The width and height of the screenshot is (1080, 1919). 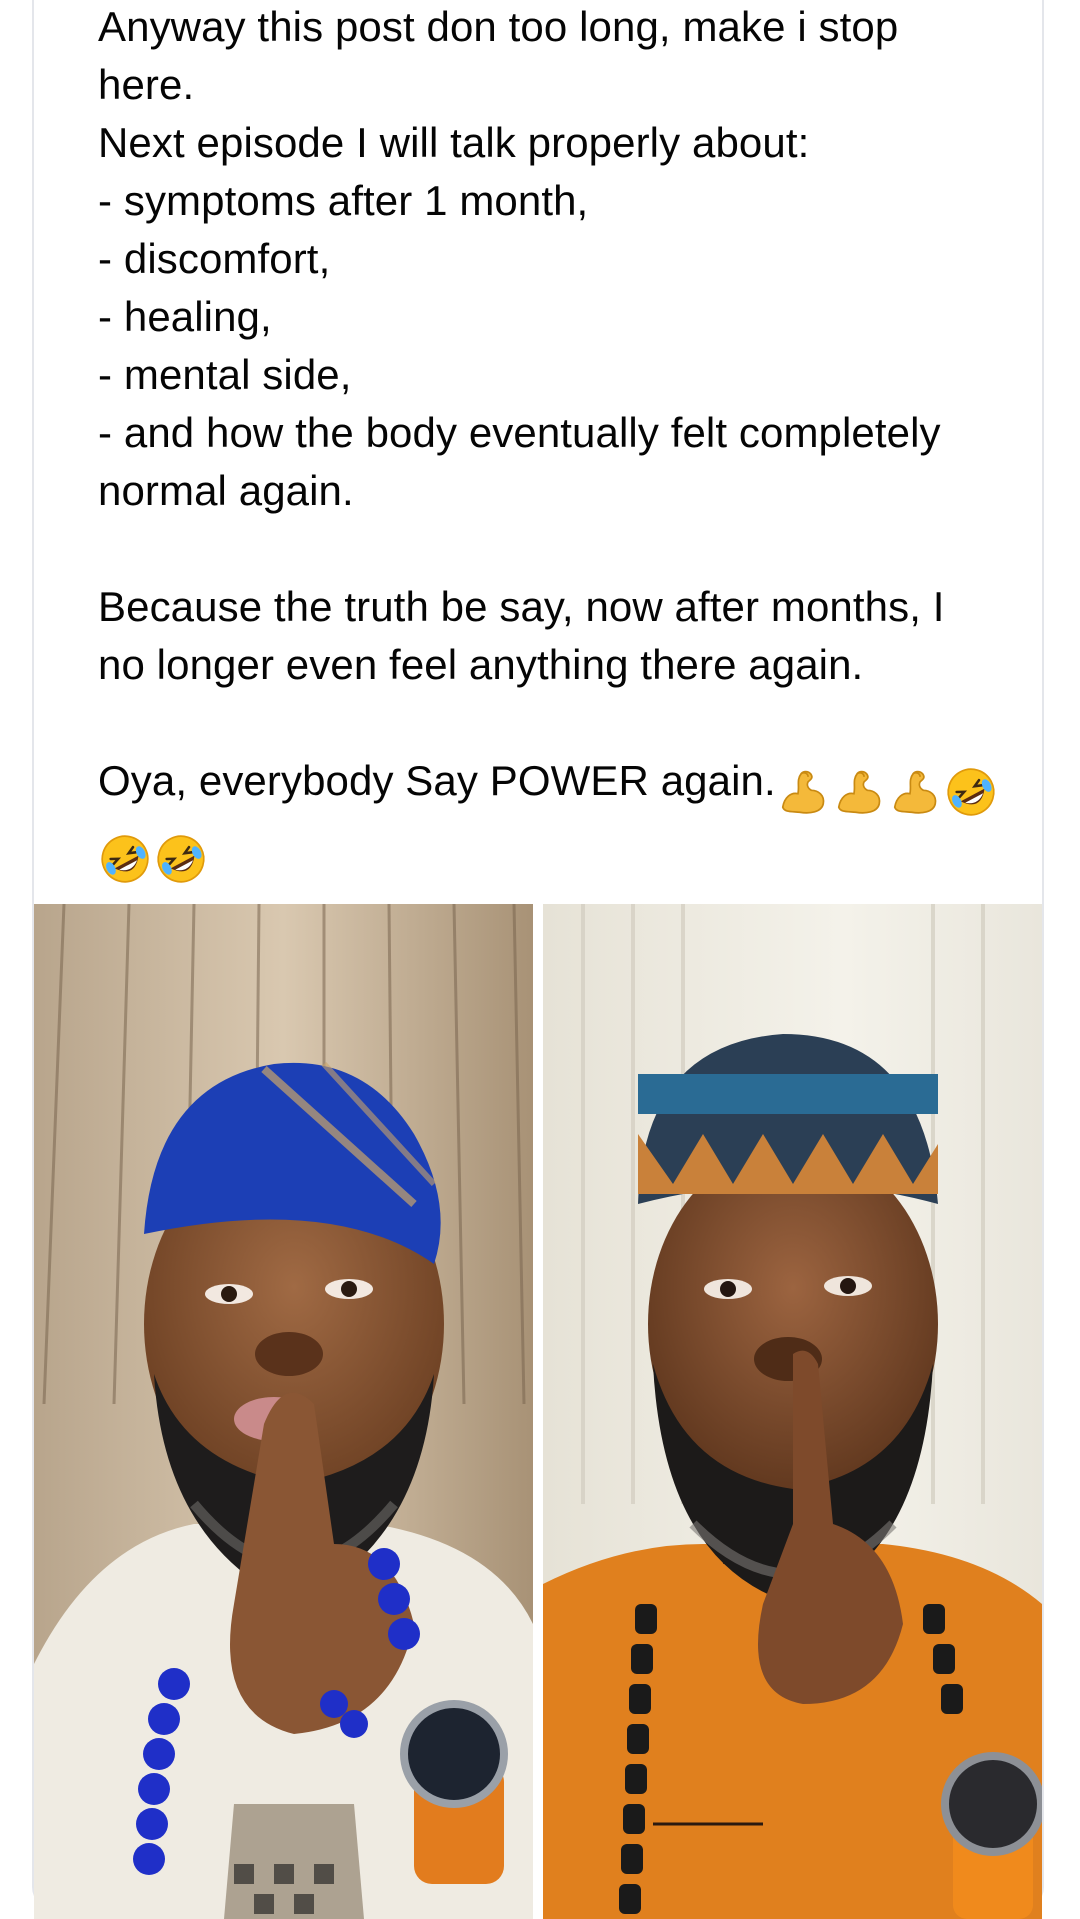 I want to click on post-line-power: Oya, everybody Say POWER again., so click(x=568, y=785).